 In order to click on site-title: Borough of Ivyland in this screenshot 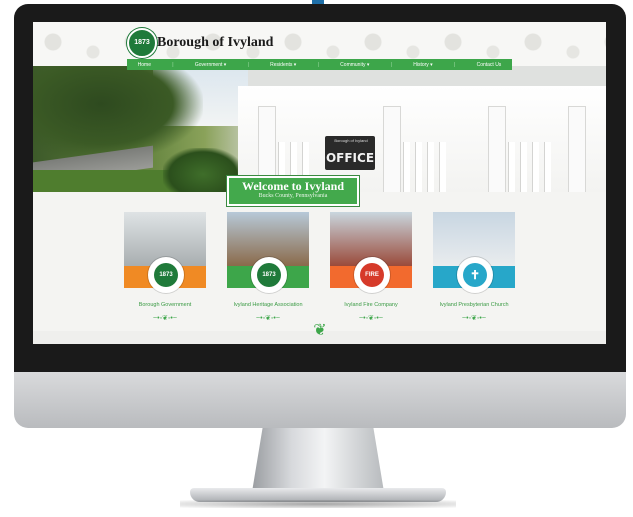, I will do `click(215, 43)`.